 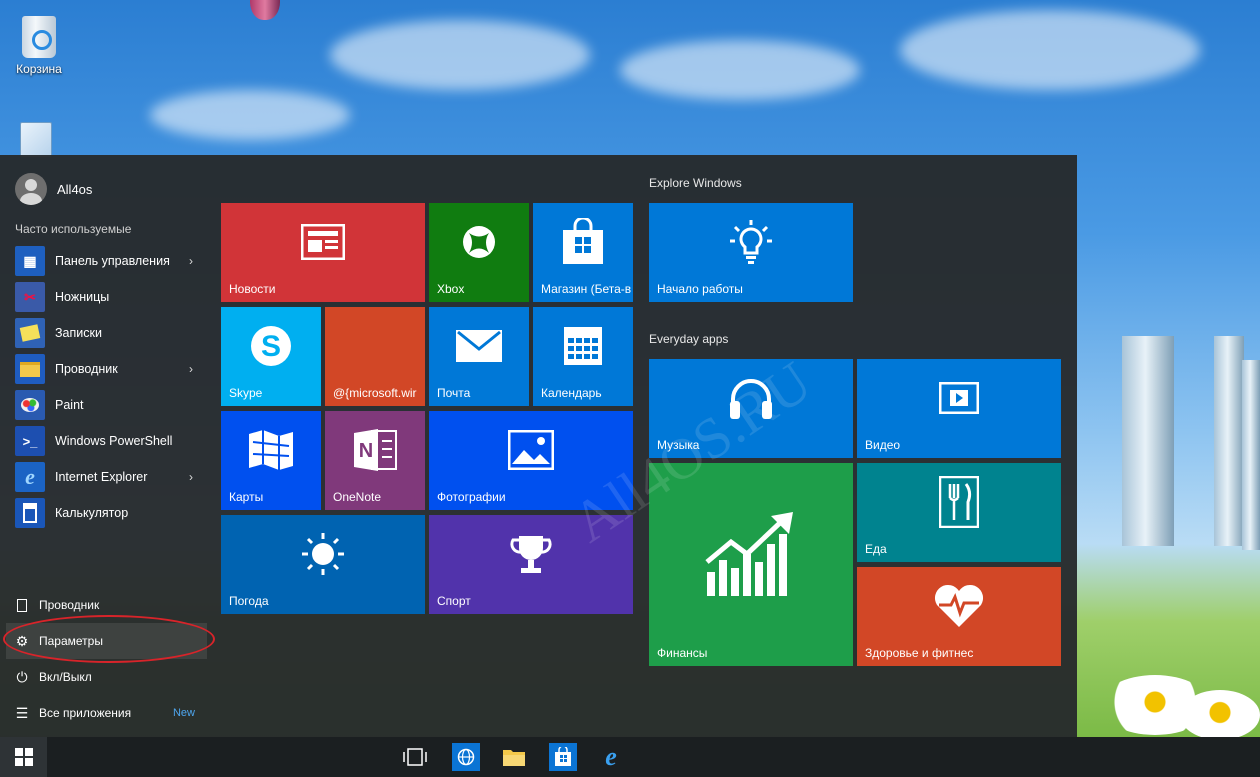 I want to click on tile-photos: Фотографии, so click(x=531, y=460).